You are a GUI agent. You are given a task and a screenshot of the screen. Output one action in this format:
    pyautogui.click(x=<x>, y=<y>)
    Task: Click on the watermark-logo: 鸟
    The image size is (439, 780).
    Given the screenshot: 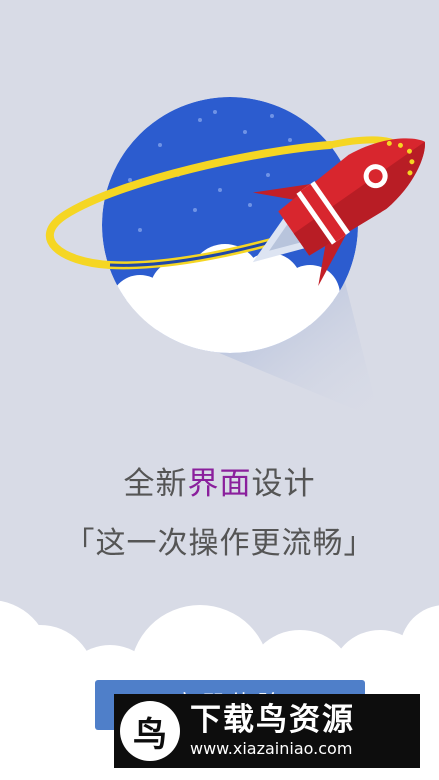 What is the action you would take?
    pyautogui.click(x=150, y=731)
    